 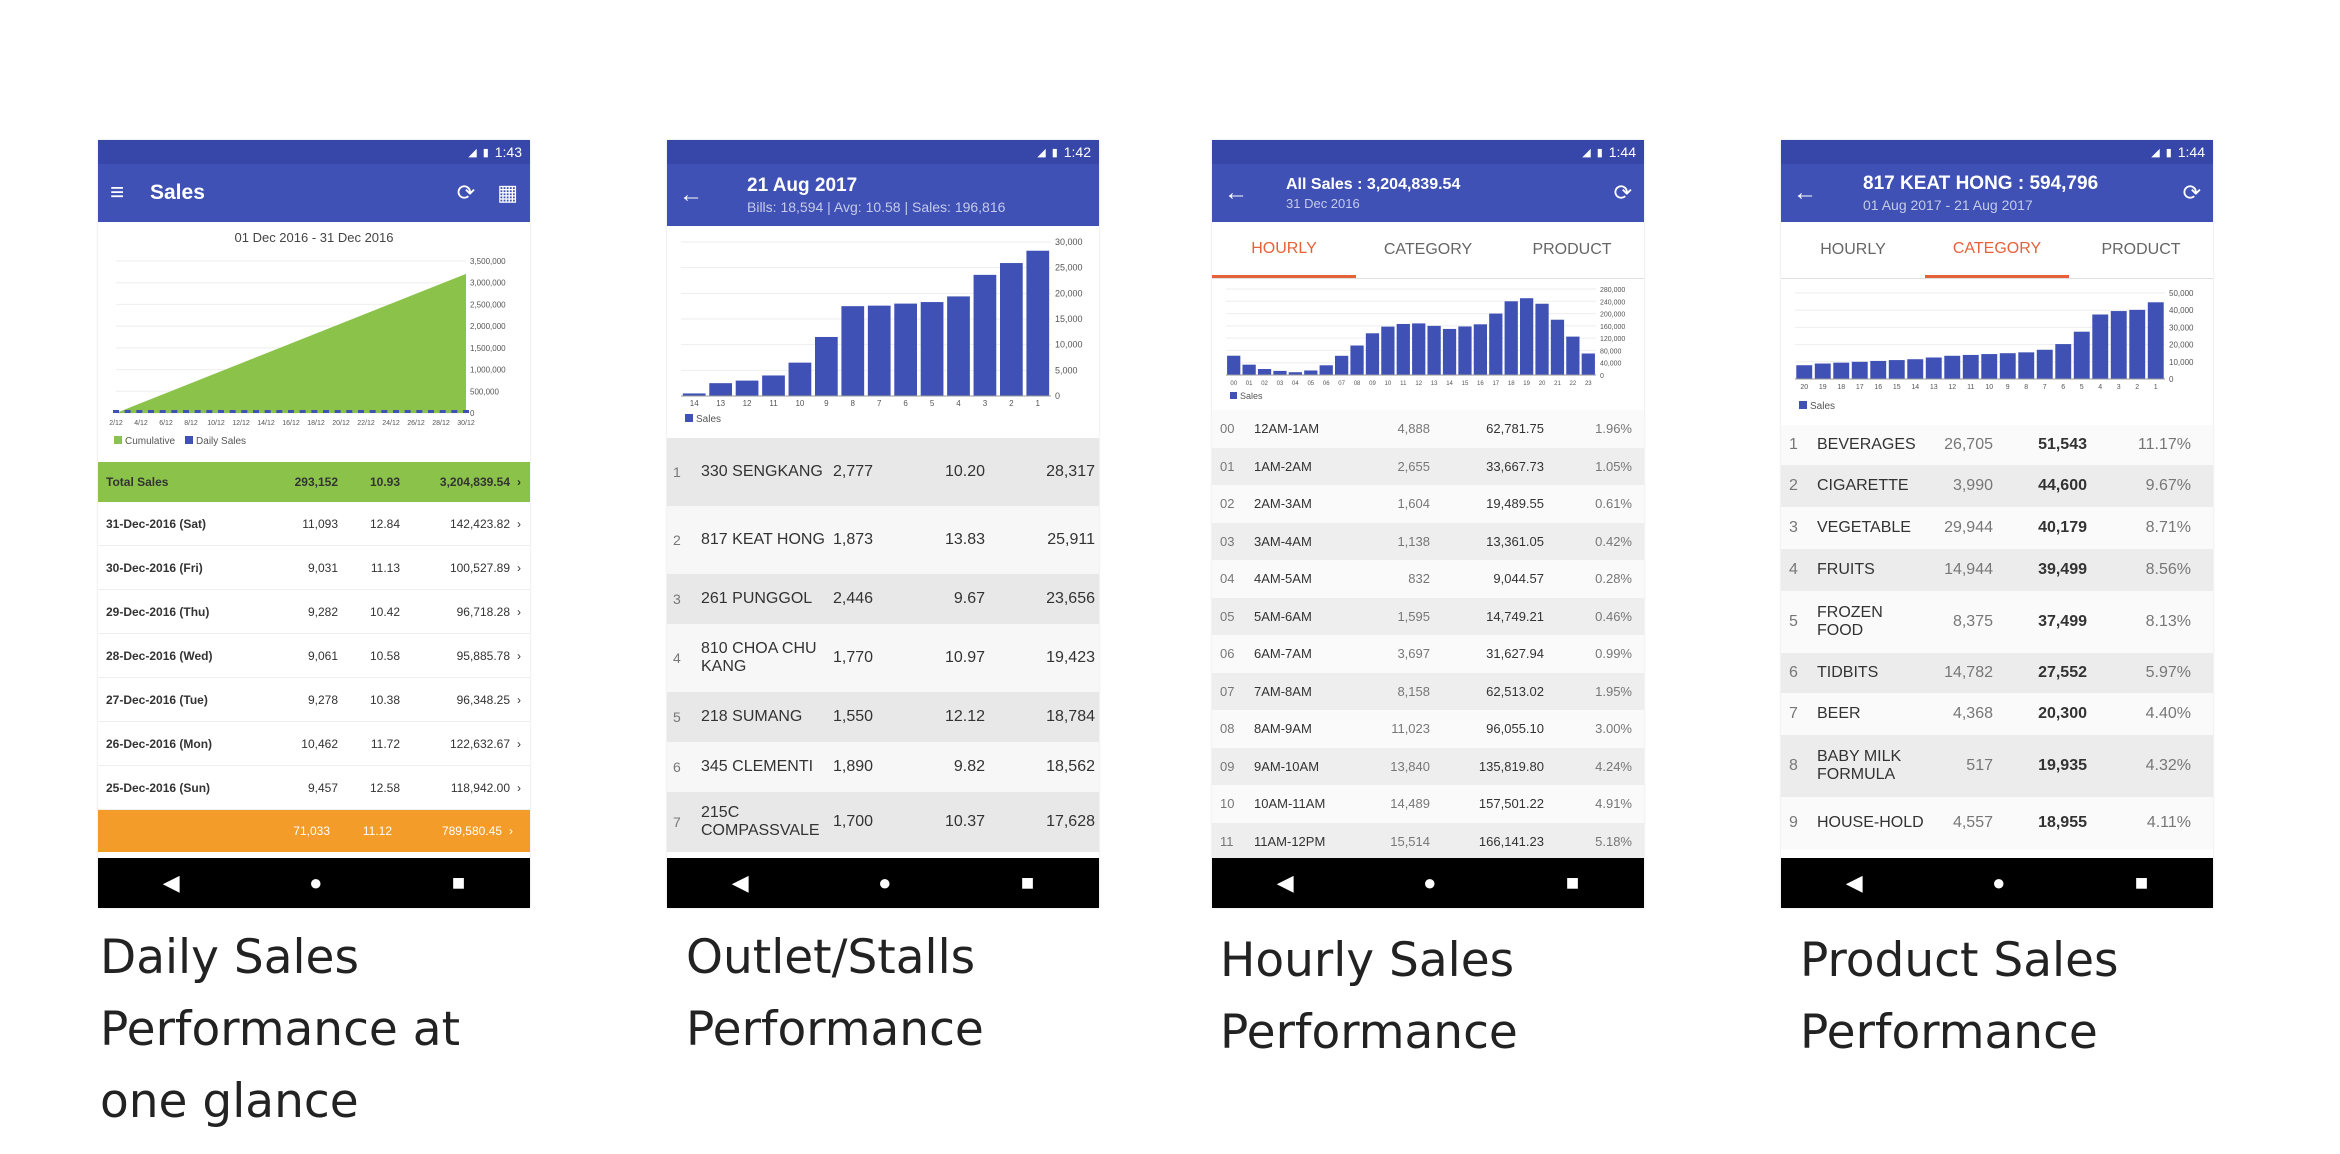 I want to click on hourly-row: 06 6AM-7AM 3,697 31,627.94 0.99%, so click(x=1428, y=654).